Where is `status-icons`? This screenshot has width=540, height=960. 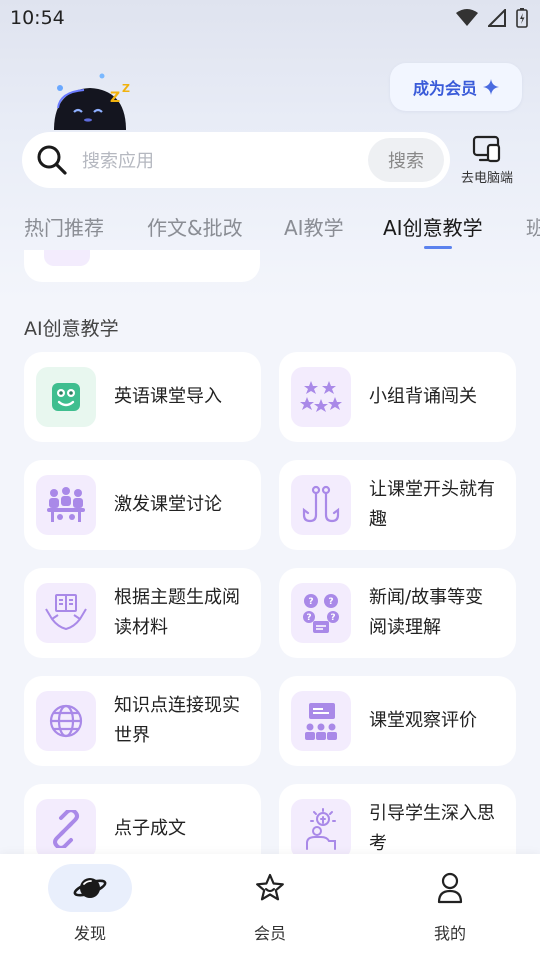
status-icons is located at coordinates (492, 18).